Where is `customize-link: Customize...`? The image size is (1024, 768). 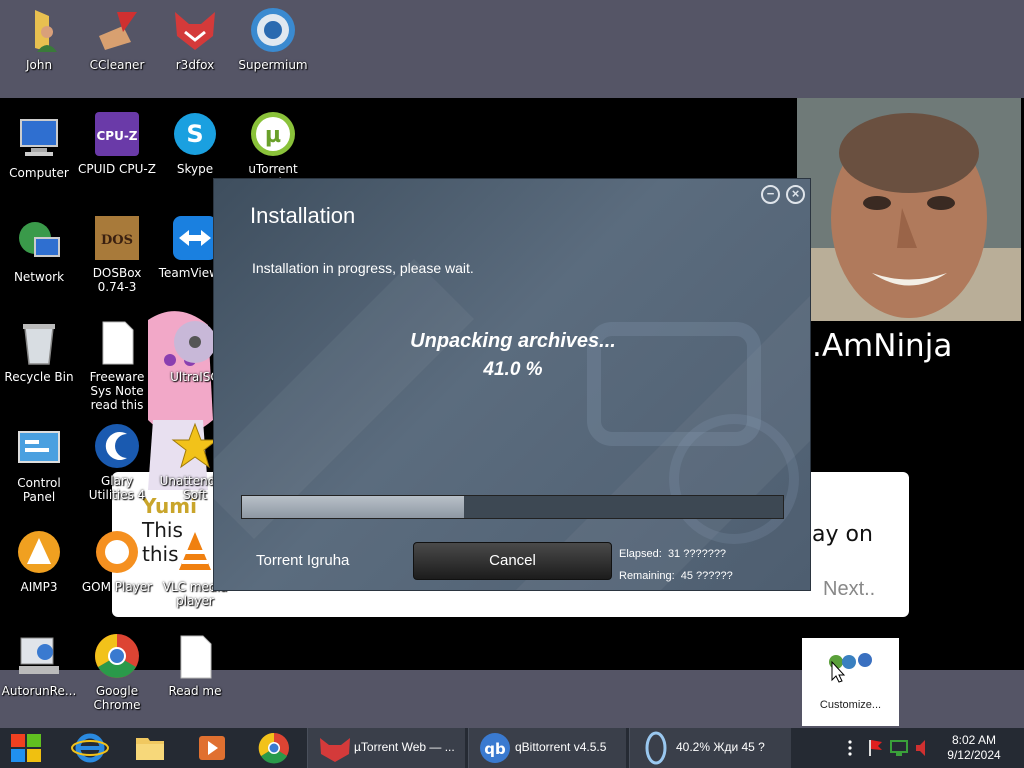 customize-link: Customize... is located at coordinates (850, 705).